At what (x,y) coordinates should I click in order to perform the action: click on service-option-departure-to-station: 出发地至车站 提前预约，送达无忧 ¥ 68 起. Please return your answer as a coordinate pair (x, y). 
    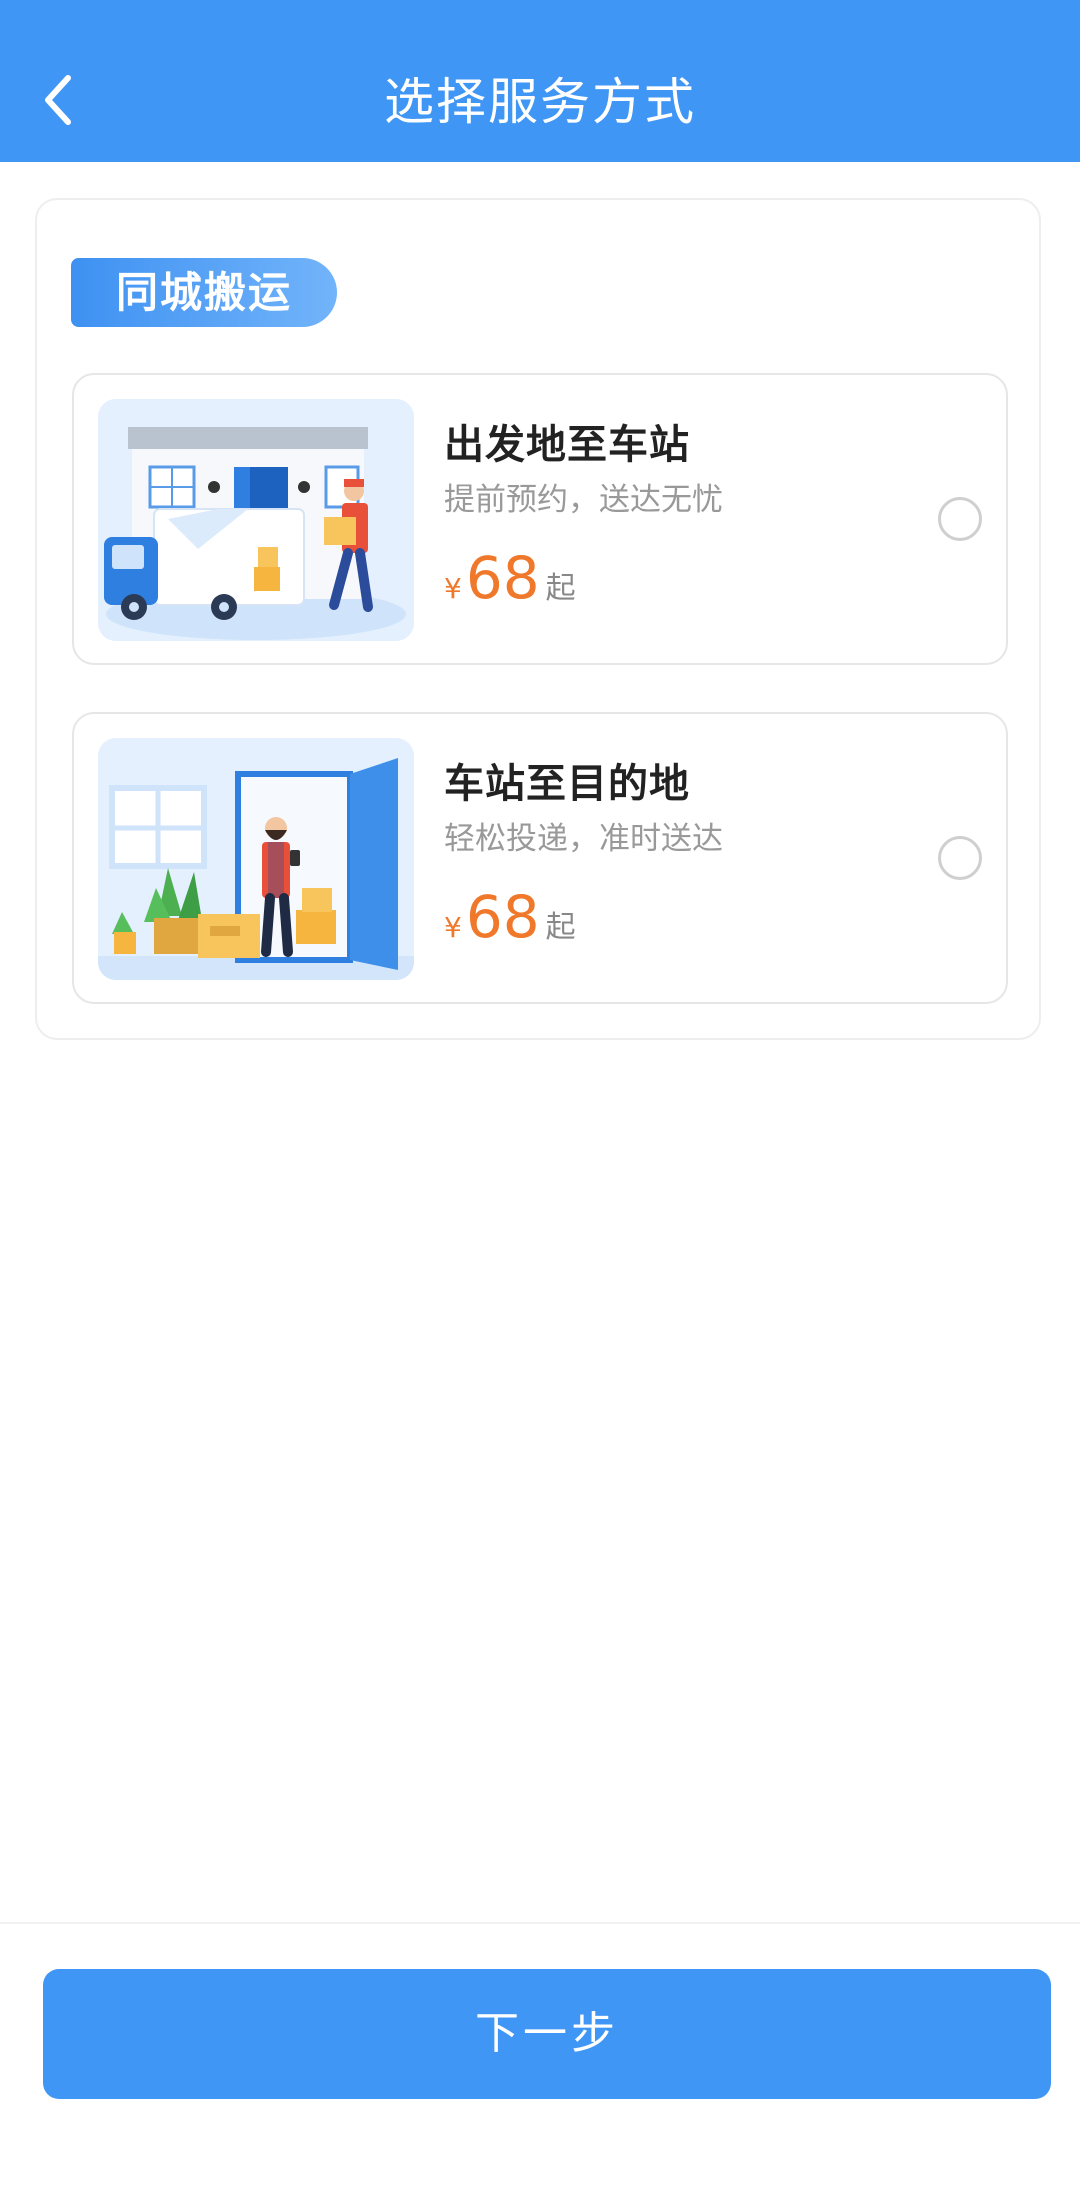
    Looking at the image, I should click on (540, 519).